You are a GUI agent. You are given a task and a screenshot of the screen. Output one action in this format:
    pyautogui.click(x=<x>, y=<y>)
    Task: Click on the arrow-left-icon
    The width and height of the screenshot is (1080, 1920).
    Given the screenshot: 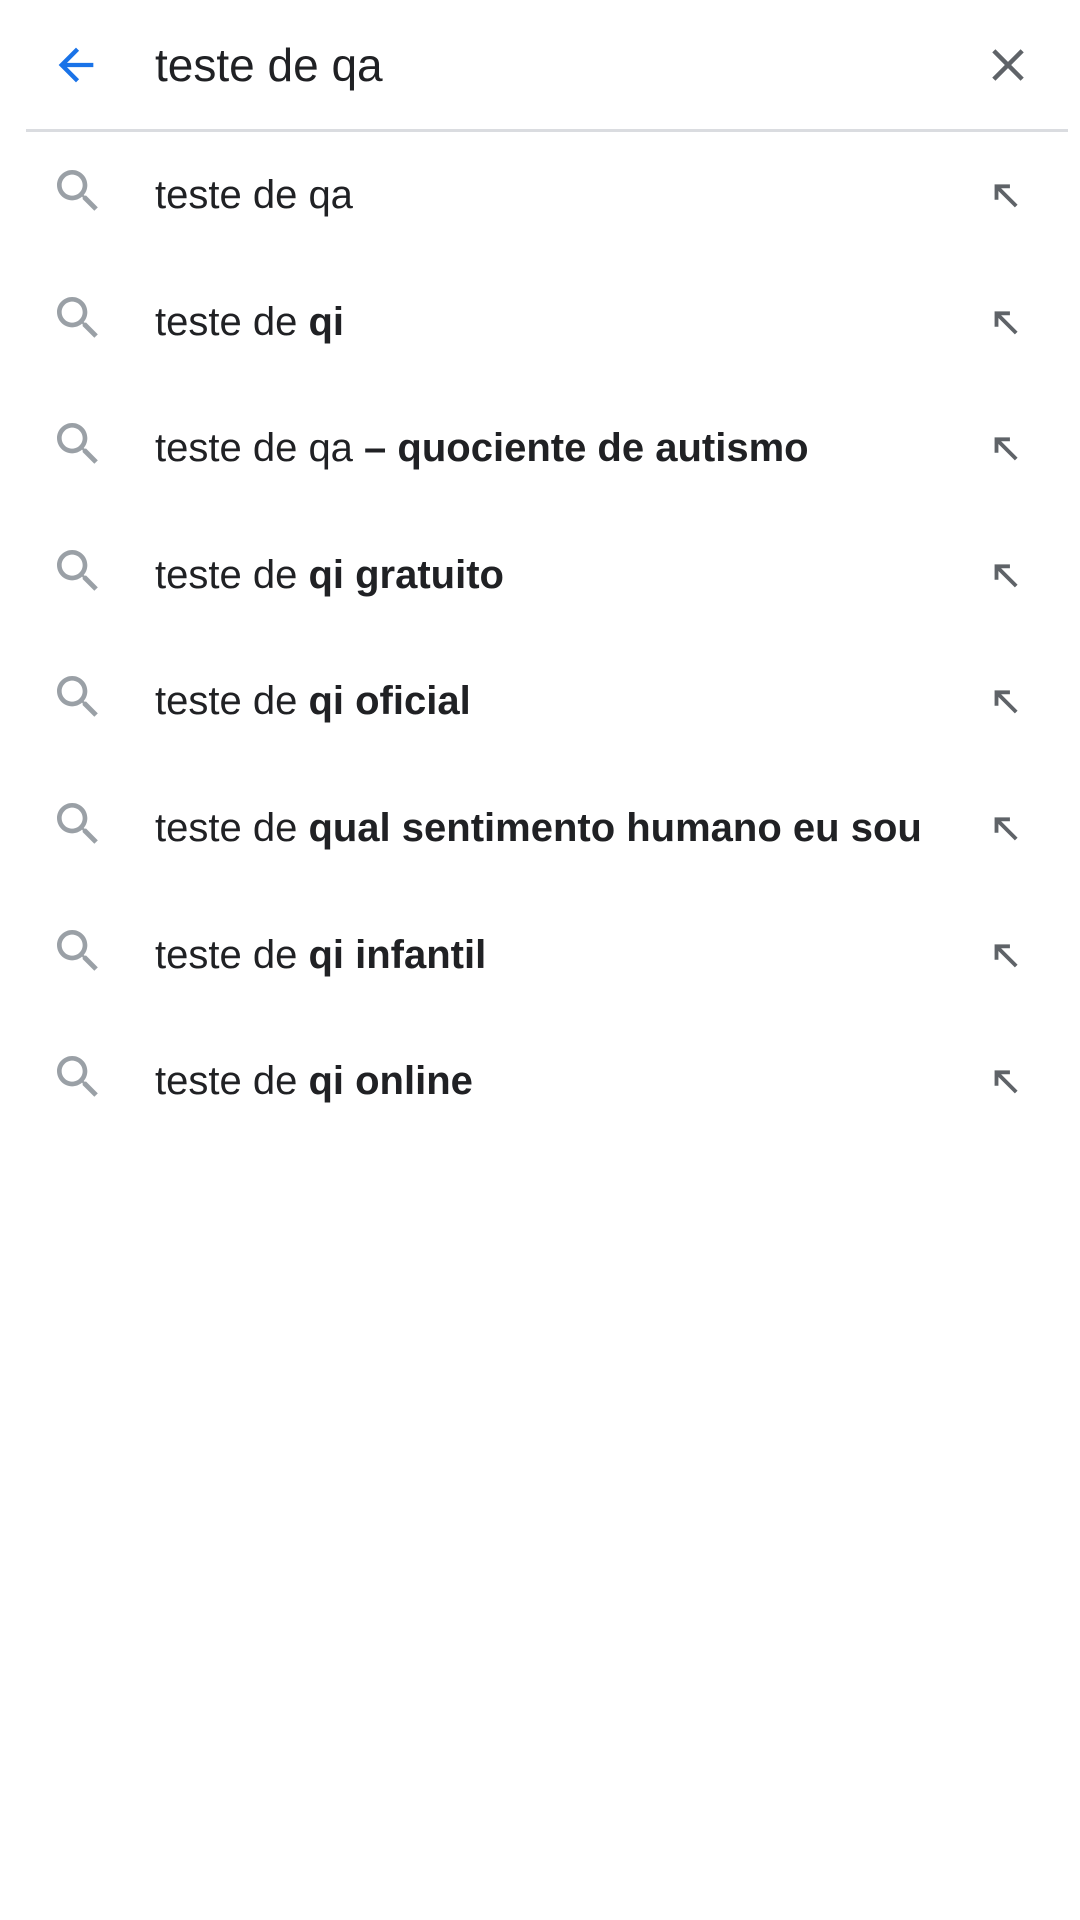 What is the action you would take?
    pyautogui.click(x=76, y=65)
    